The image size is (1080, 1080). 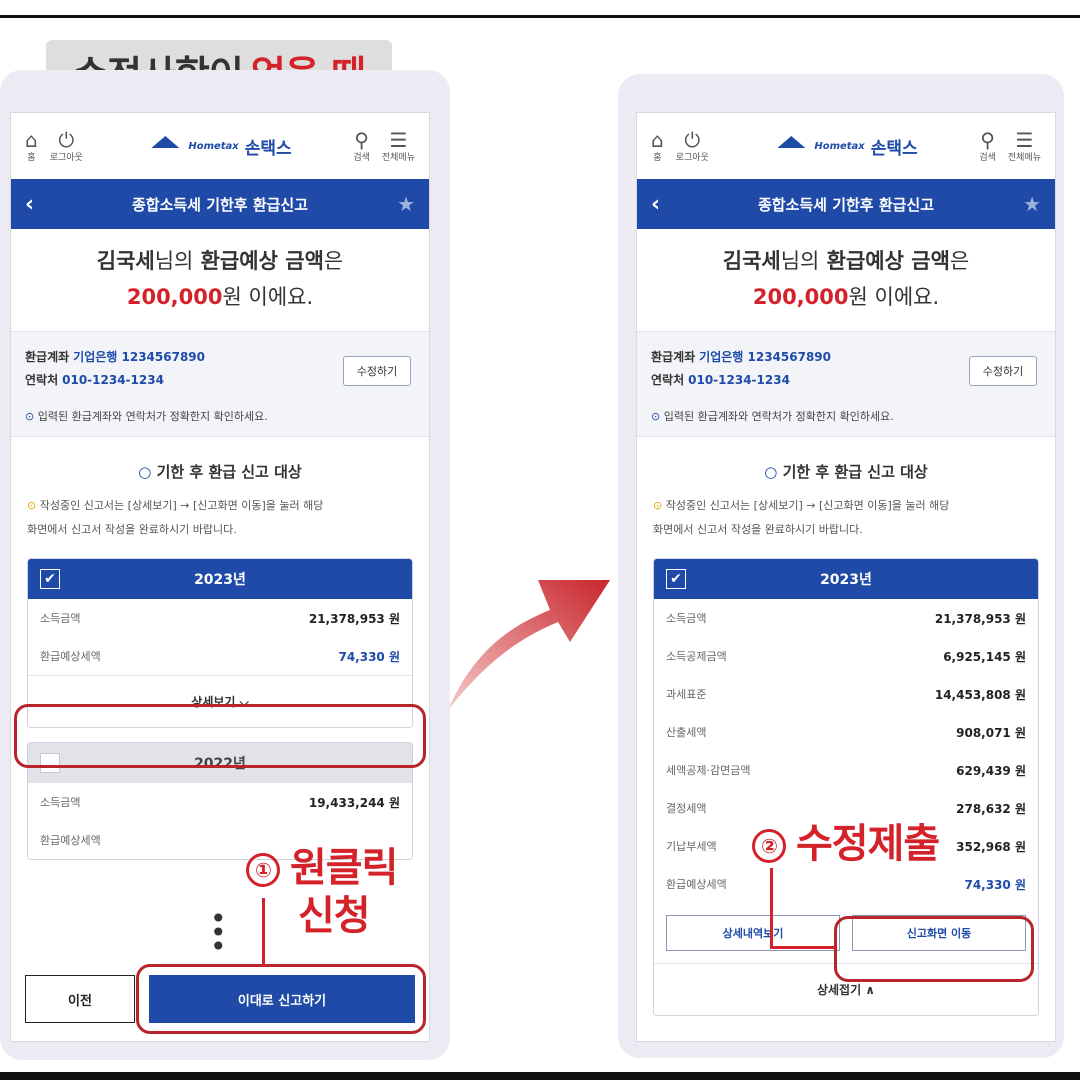 What do you see at coordinates (846, 732) in the screenshot?
I see `list-item: 산출세액 908,071 원` at bounding box center [846, 732].